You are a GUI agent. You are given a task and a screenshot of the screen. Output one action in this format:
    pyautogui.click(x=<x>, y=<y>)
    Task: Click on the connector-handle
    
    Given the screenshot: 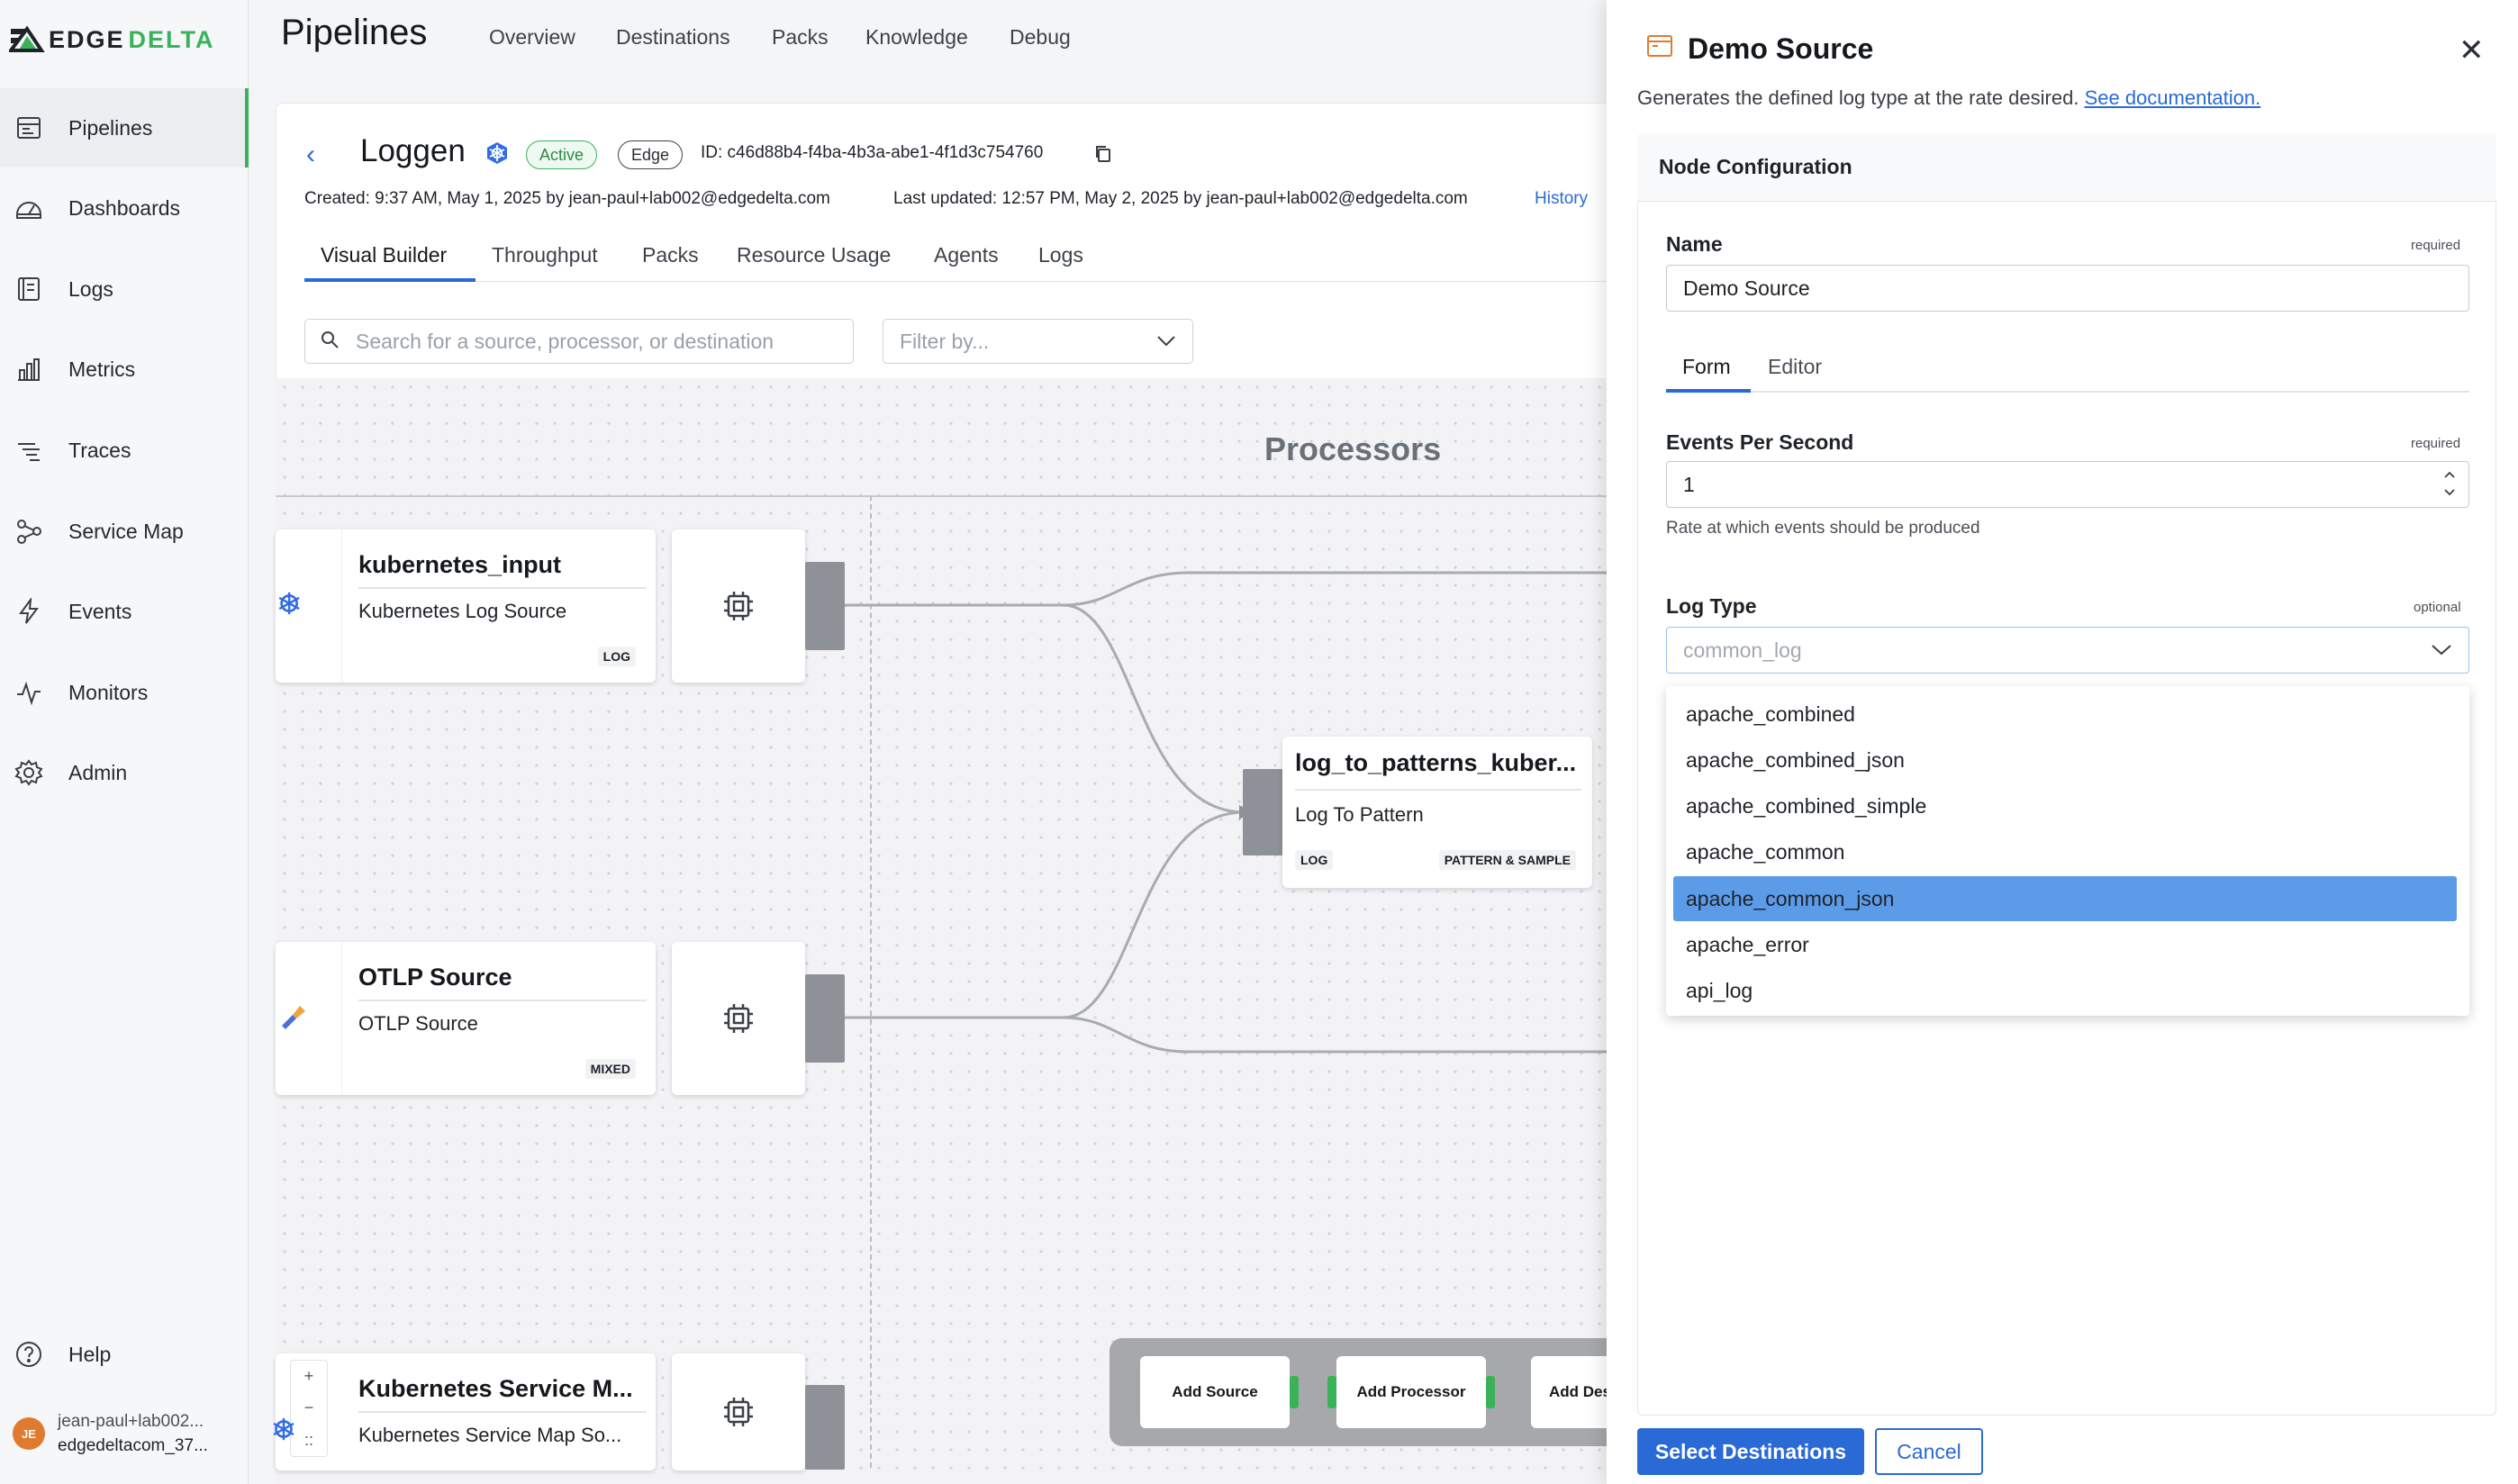 What is the action you would take?
    pyautogui.click(x=1294, y=1392)
    